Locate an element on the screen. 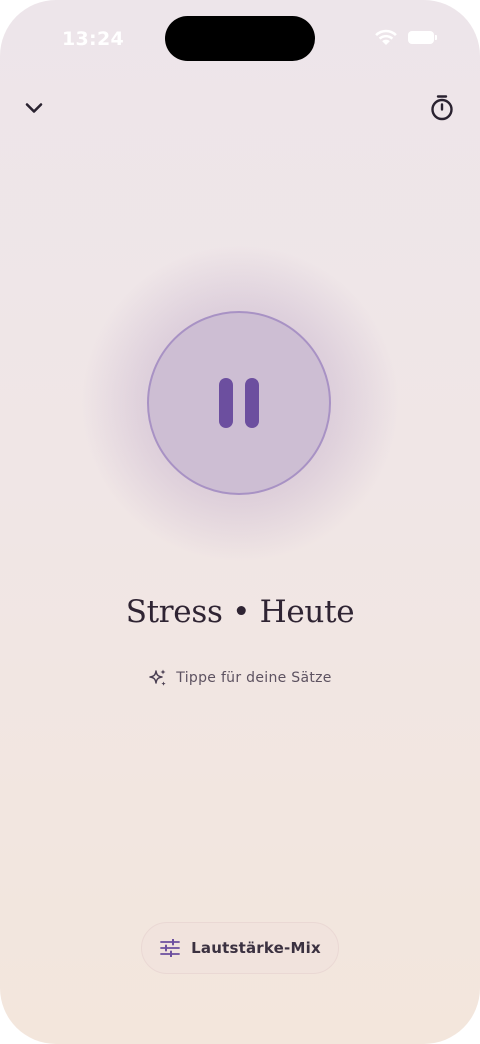  hint-text: Tippe für deine Sätze is located at coordinates (254, 678).